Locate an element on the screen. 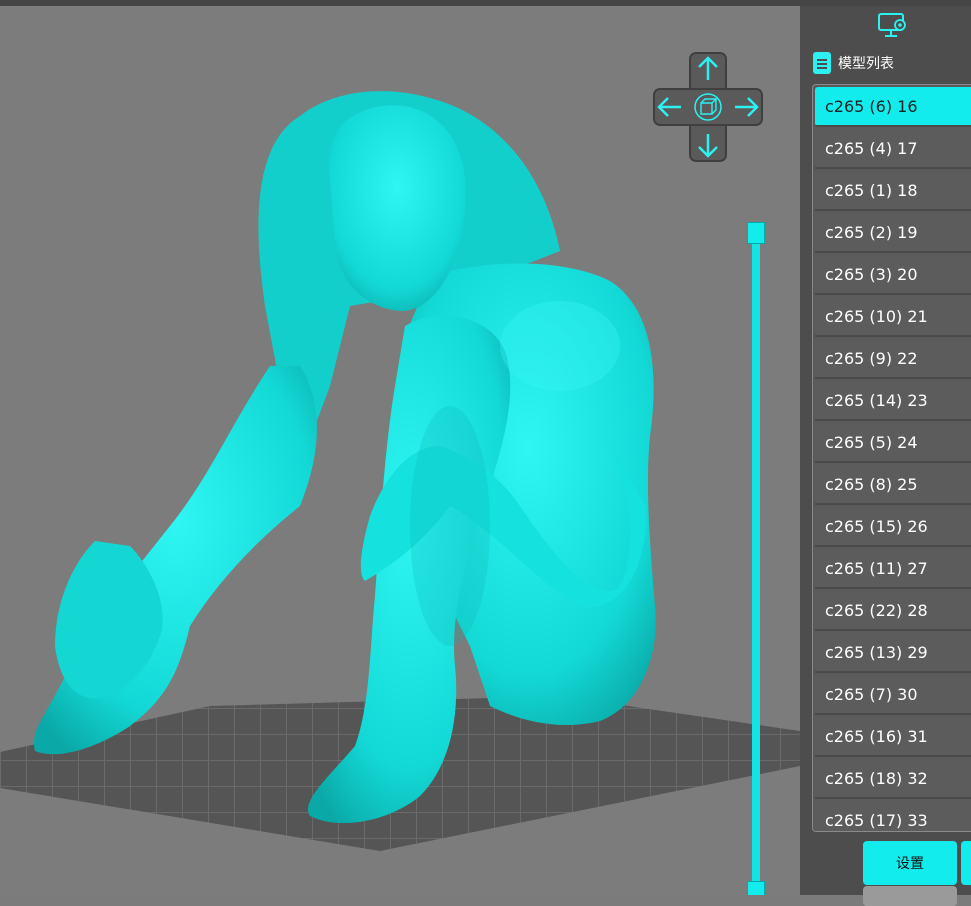  model-list-item: c265 (4) 17 is located at coordinates (893, 149).